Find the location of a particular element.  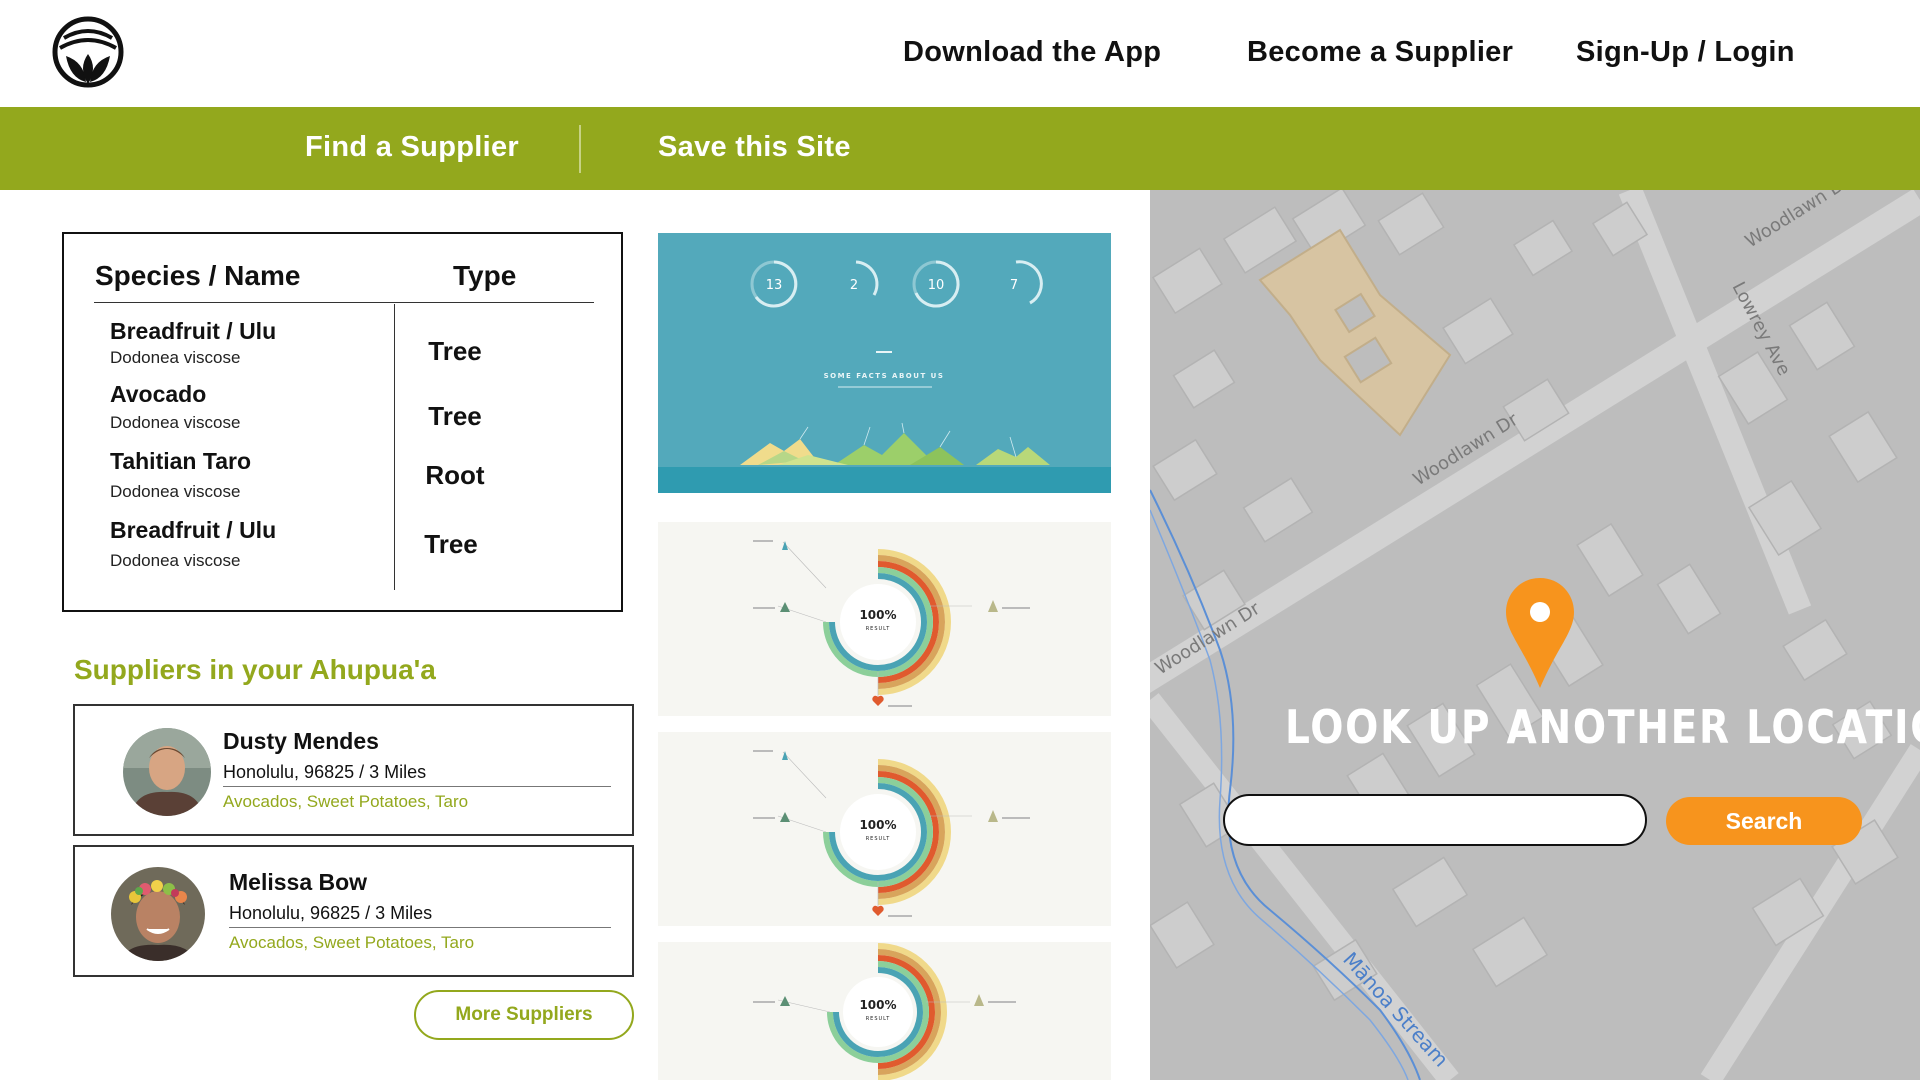

search-button: Search is located at coordinates (1764, 821).